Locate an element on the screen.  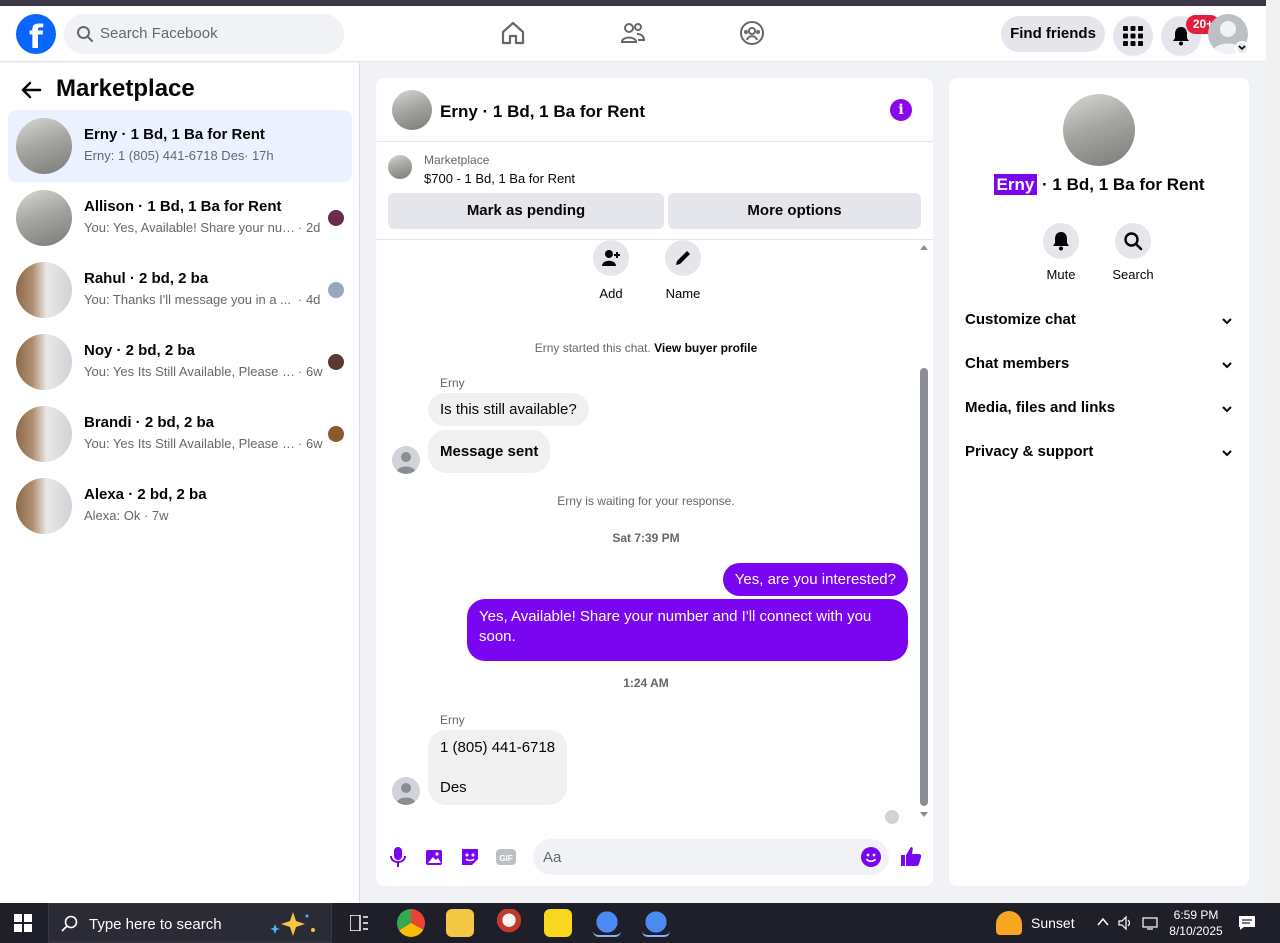
speaker-icon is located at coordinates (1126, 923).